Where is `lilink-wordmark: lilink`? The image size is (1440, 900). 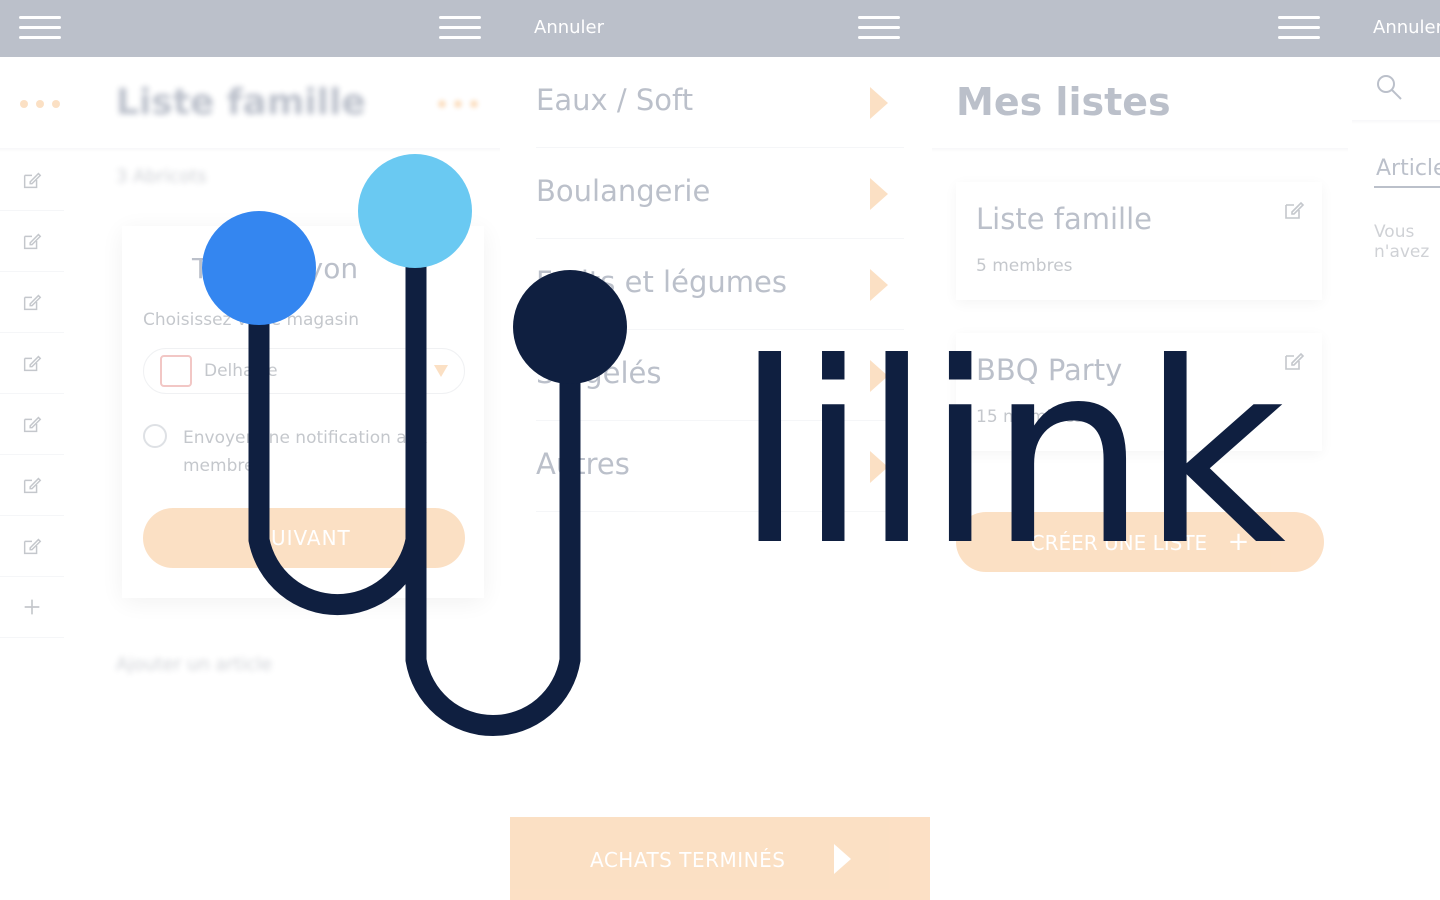
lilink-wordmark: lilink is located at coordinates (1010, 454).